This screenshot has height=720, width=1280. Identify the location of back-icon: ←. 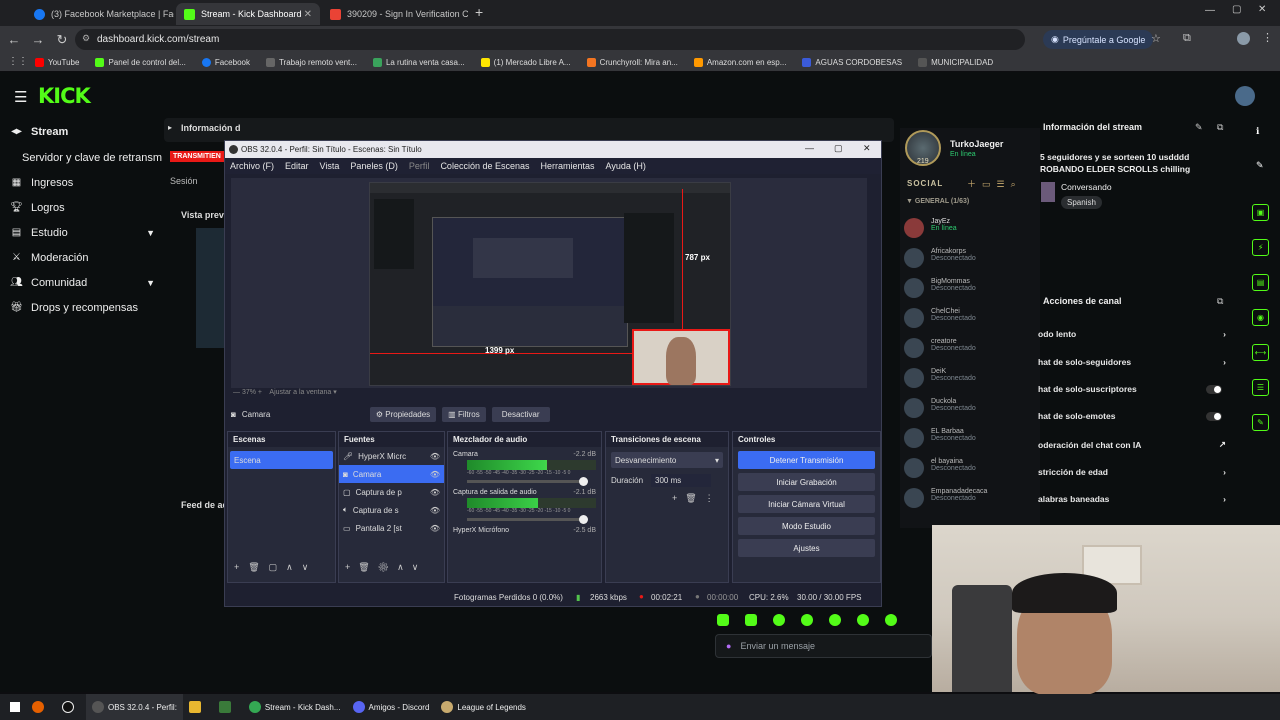
(14, 39).